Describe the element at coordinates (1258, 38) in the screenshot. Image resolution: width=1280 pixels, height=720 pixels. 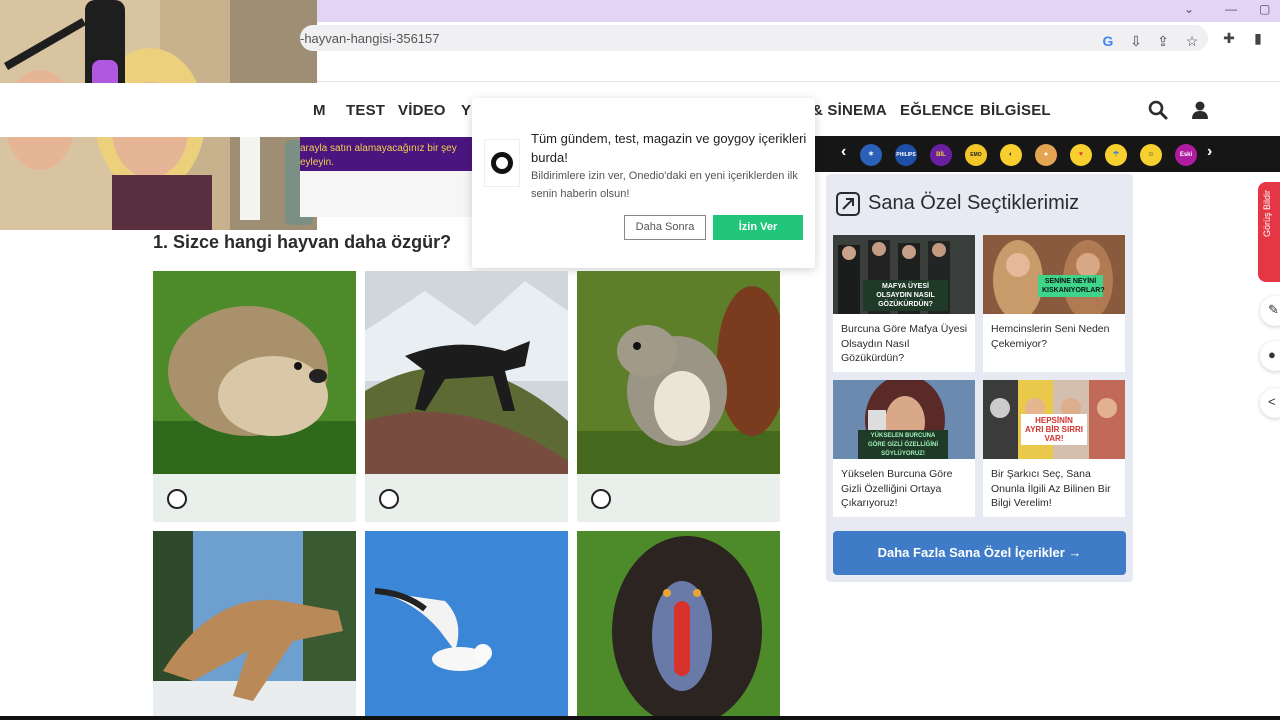
I see `sidepanel-icon: ▮` at that location.